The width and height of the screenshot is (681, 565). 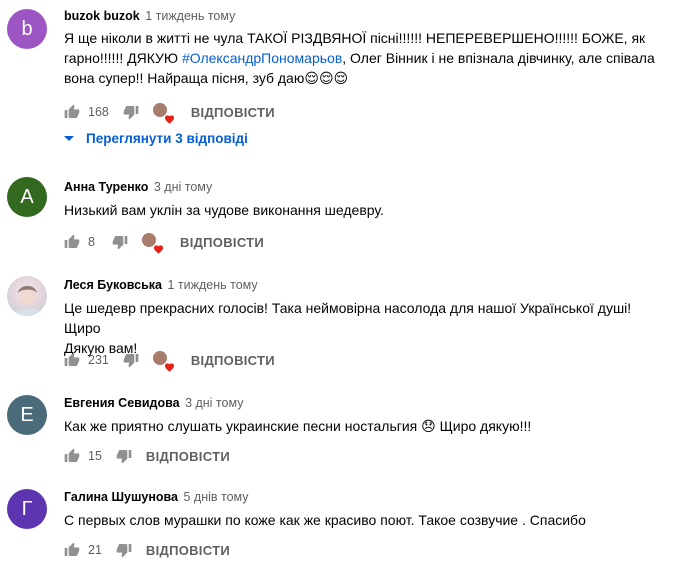 I want to click on author-avatar: Г, so click(x=27, y=509).